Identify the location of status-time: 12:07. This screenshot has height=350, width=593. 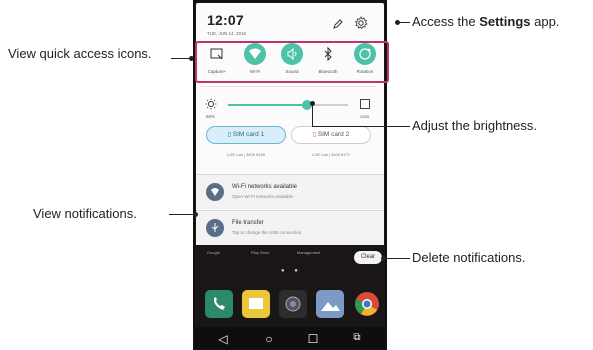
(225, 20).